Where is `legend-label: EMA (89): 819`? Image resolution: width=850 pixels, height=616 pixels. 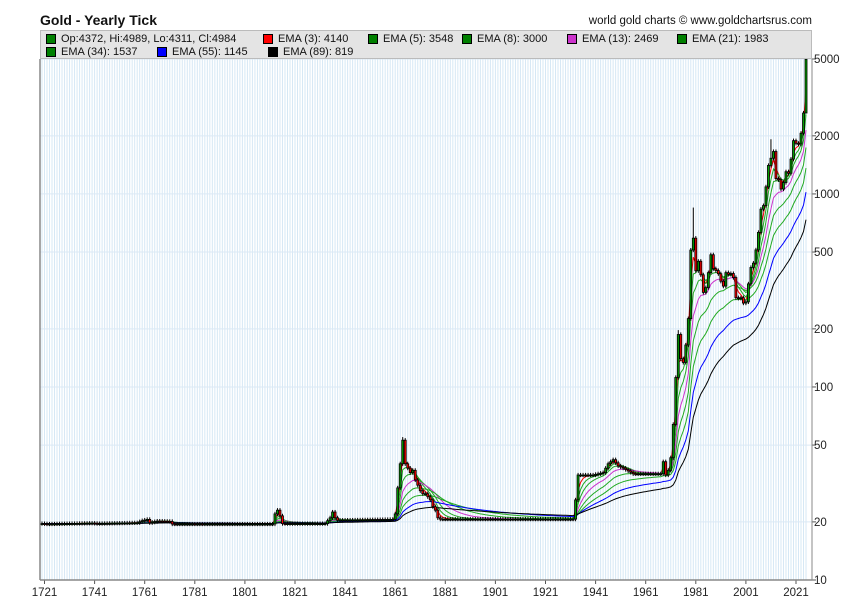
legend-label: EMA (89): 819 is located at coordinates (318, 52).